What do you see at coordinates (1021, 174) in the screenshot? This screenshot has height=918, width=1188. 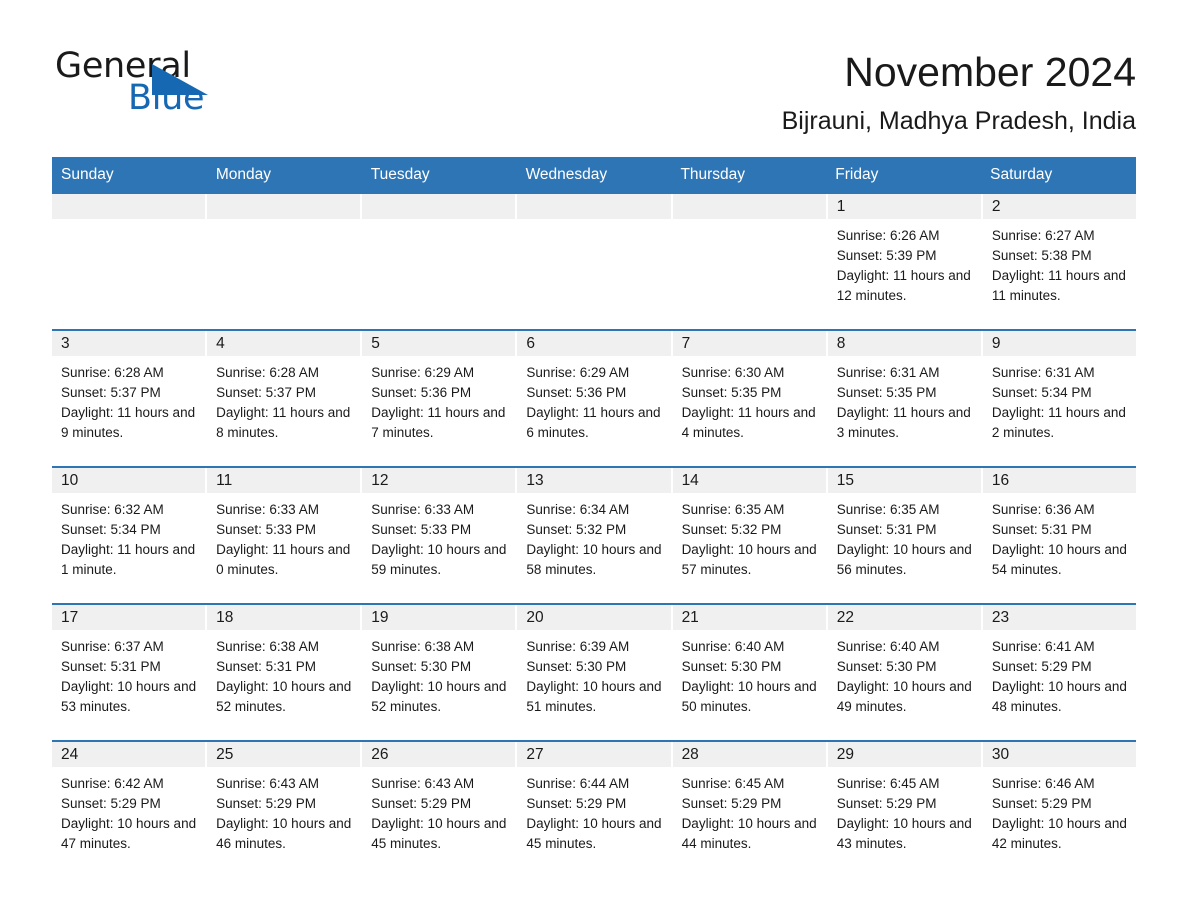 I see `weekday-saturday: Saturday` at bounding box center [1021, 174].